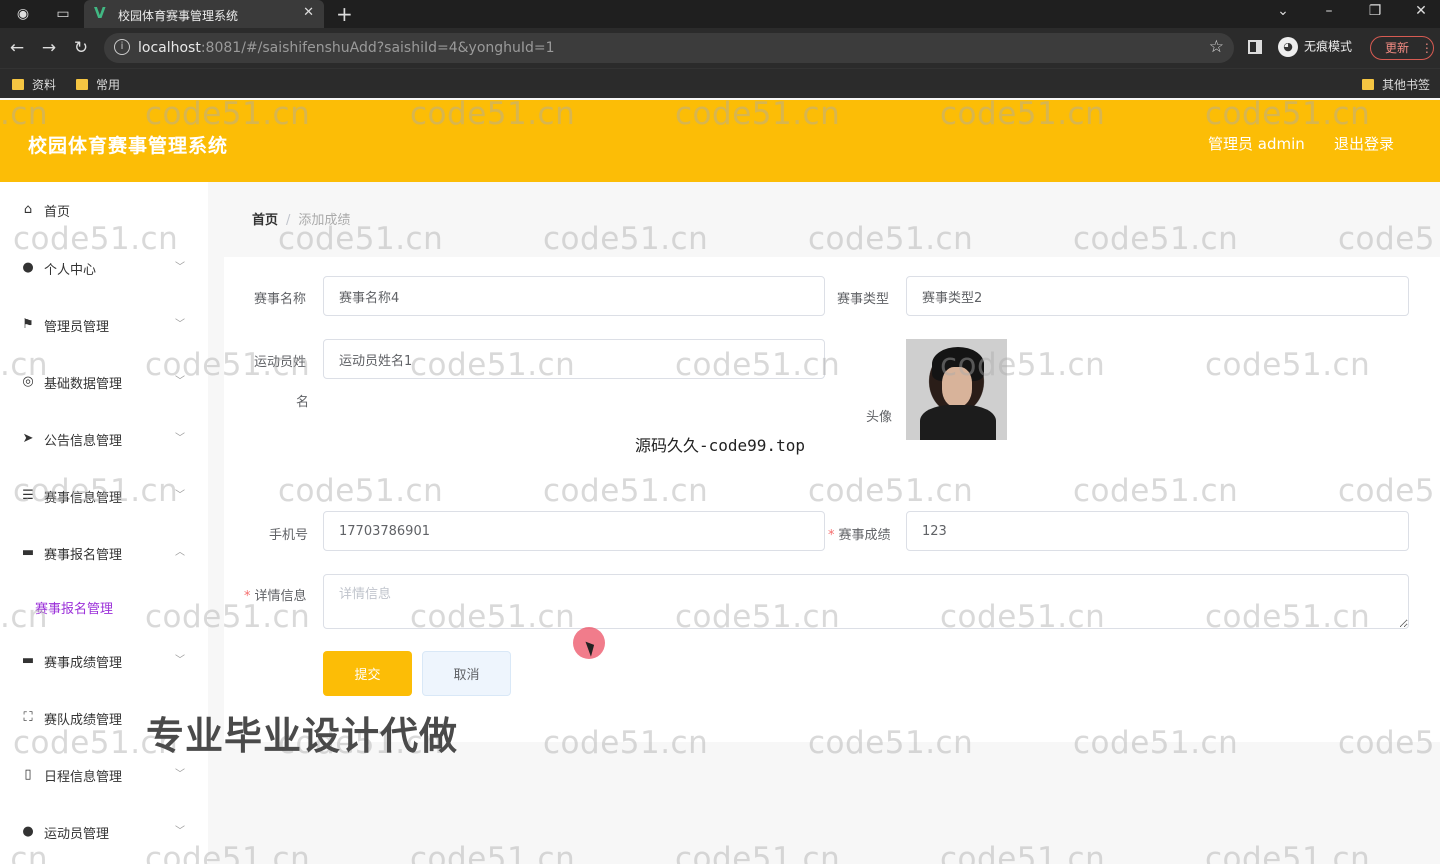  Describe the element at coordinates (1255, 47) in the screenshot. I see `side-panel-icon` at that location.